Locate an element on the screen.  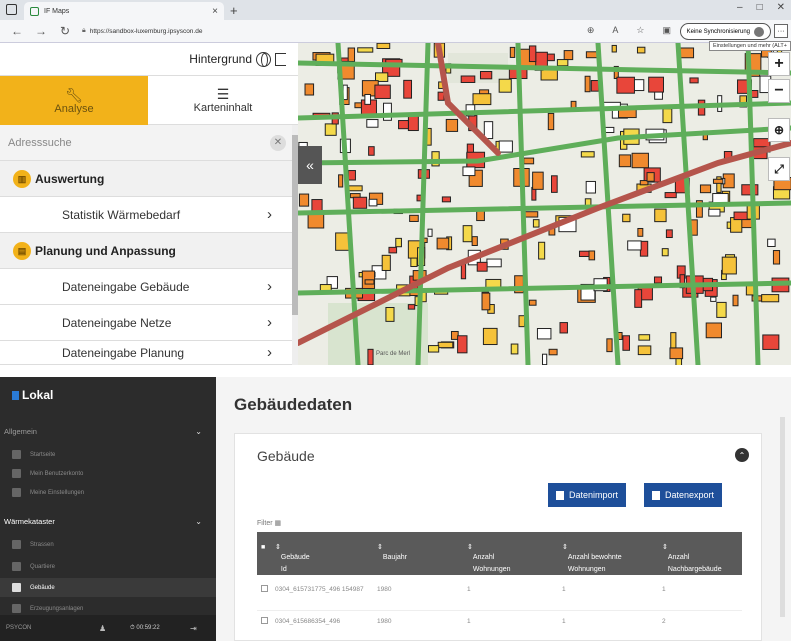
back-icon: ← is located at coordinates (17, 31).